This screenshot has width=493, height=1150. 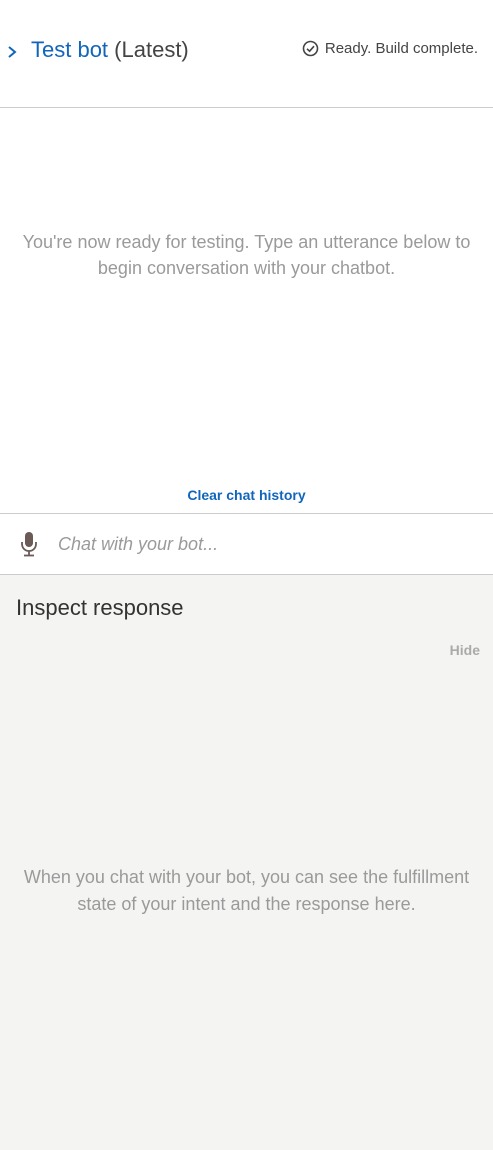 I want to click on clear-chat-history-button: Clear chat history, so click(x=246, y=495).